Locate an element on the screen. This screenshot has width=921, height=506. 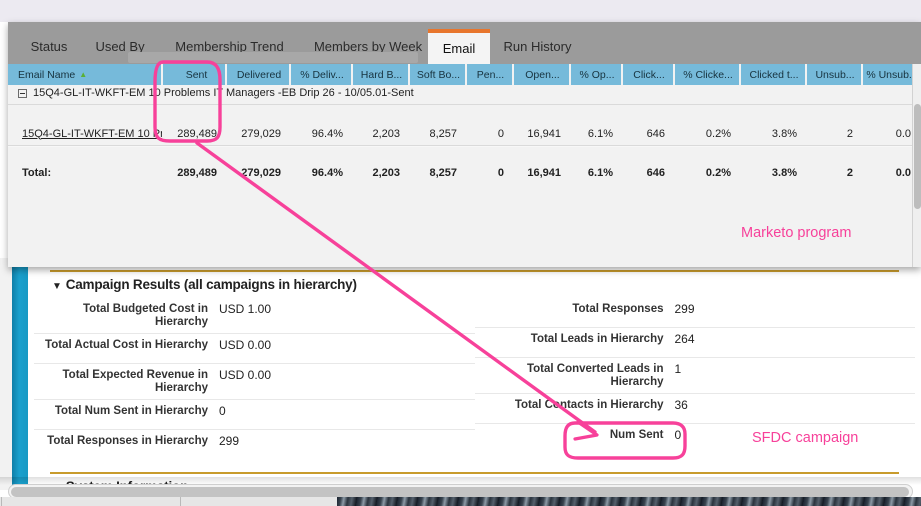
cell-text: Total: is located at coordinates (37, 172).